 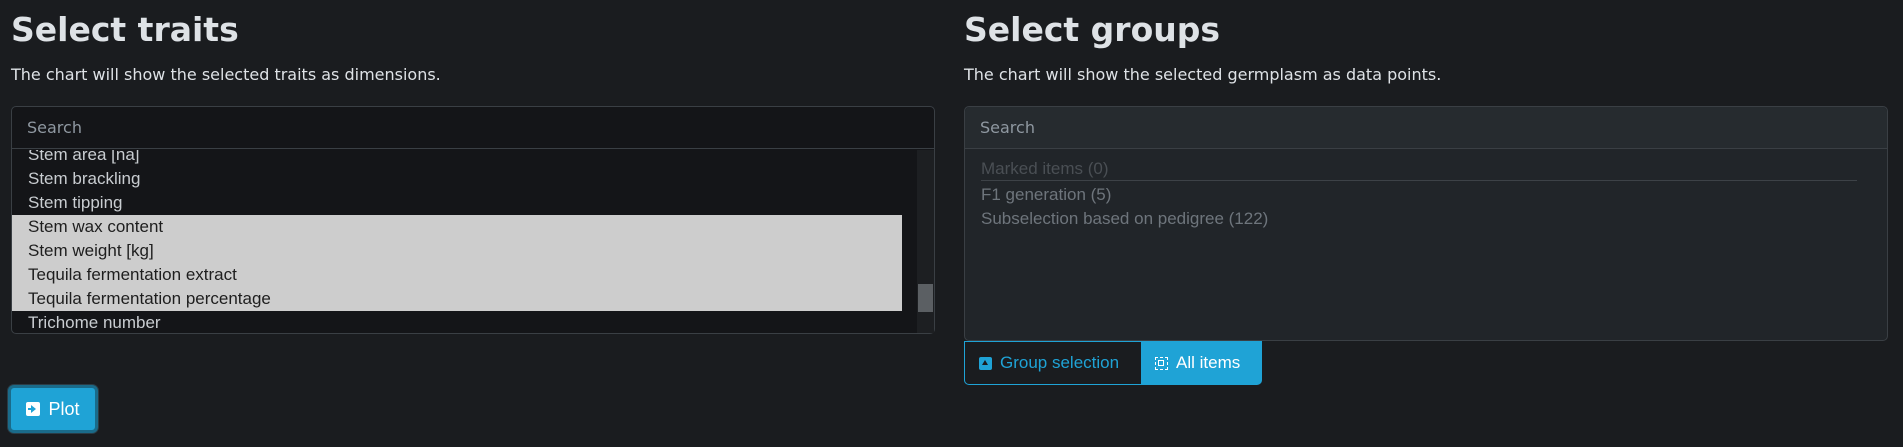 What do you see at coordinates (1426, 128) in the screenshot?
I see `groups-search-input` at bounding box center [1426, 128].